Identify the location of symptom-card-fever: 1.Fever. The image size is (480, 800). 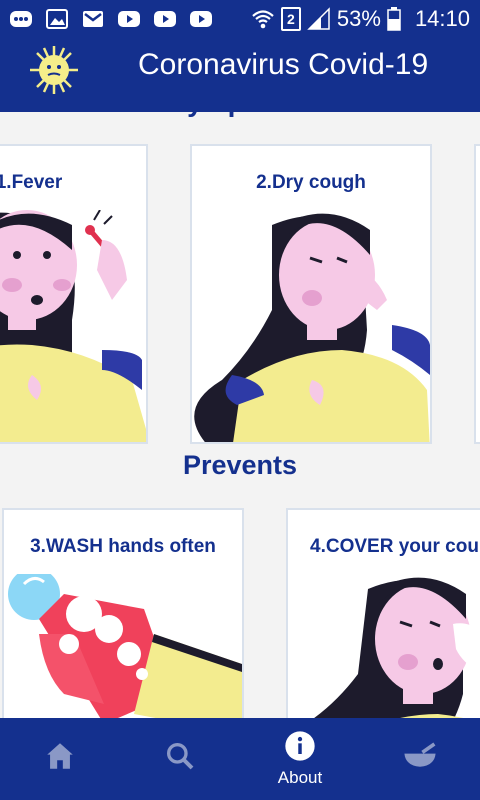
(74, 294).